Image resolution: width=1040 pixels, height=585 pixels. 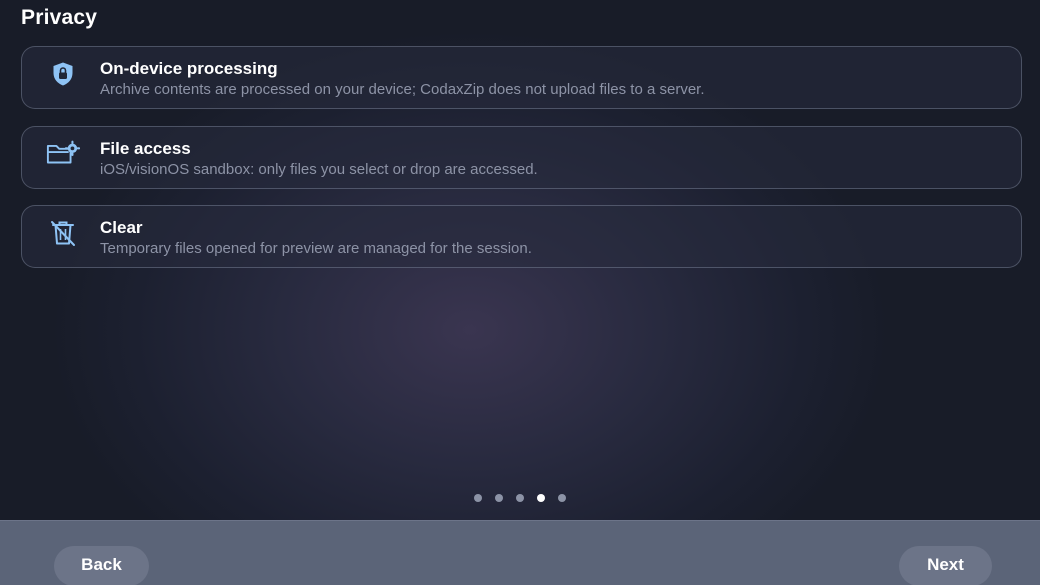 I want to click on shield-lock-icon, so click(x=63, y=74).